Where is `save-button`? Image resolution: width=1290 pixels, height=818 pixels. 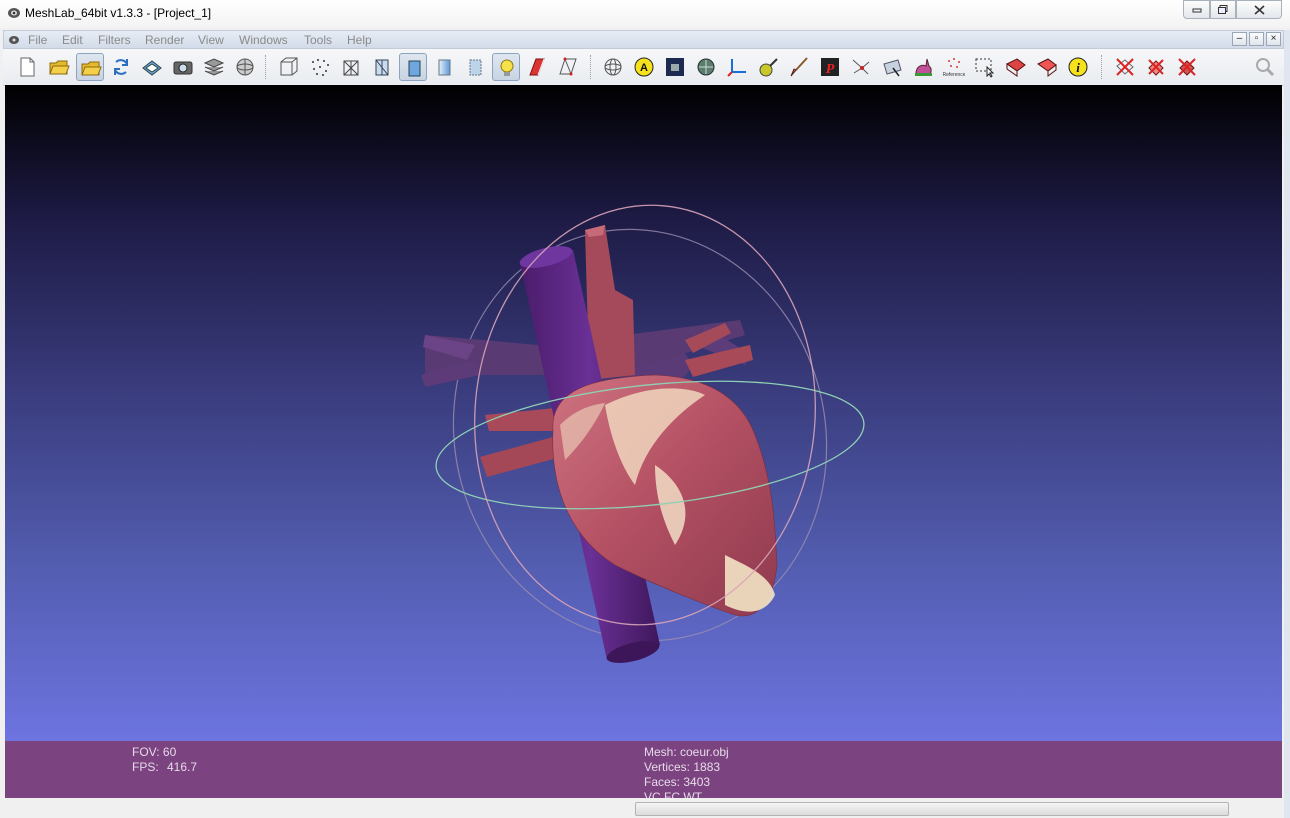 save-button is located at coordinates (152, 67).